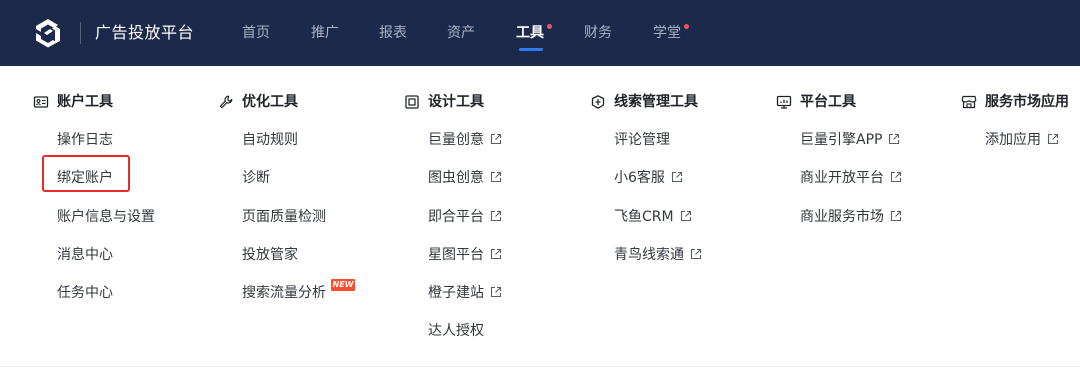 The image size is (1080, 370). Describe the element at coordinates (85, 293) in the screenshot. I see `menu-item-task-center: 任务中心` at that location.